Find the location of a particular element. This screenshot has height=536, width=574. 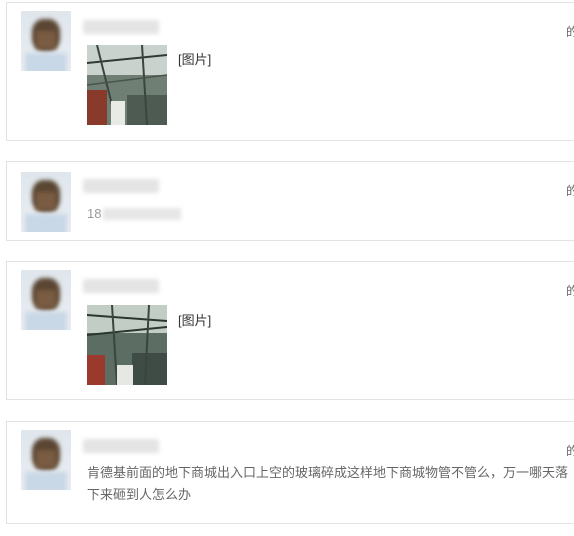

broken-glass-photo is located at coordinates (127, 345).